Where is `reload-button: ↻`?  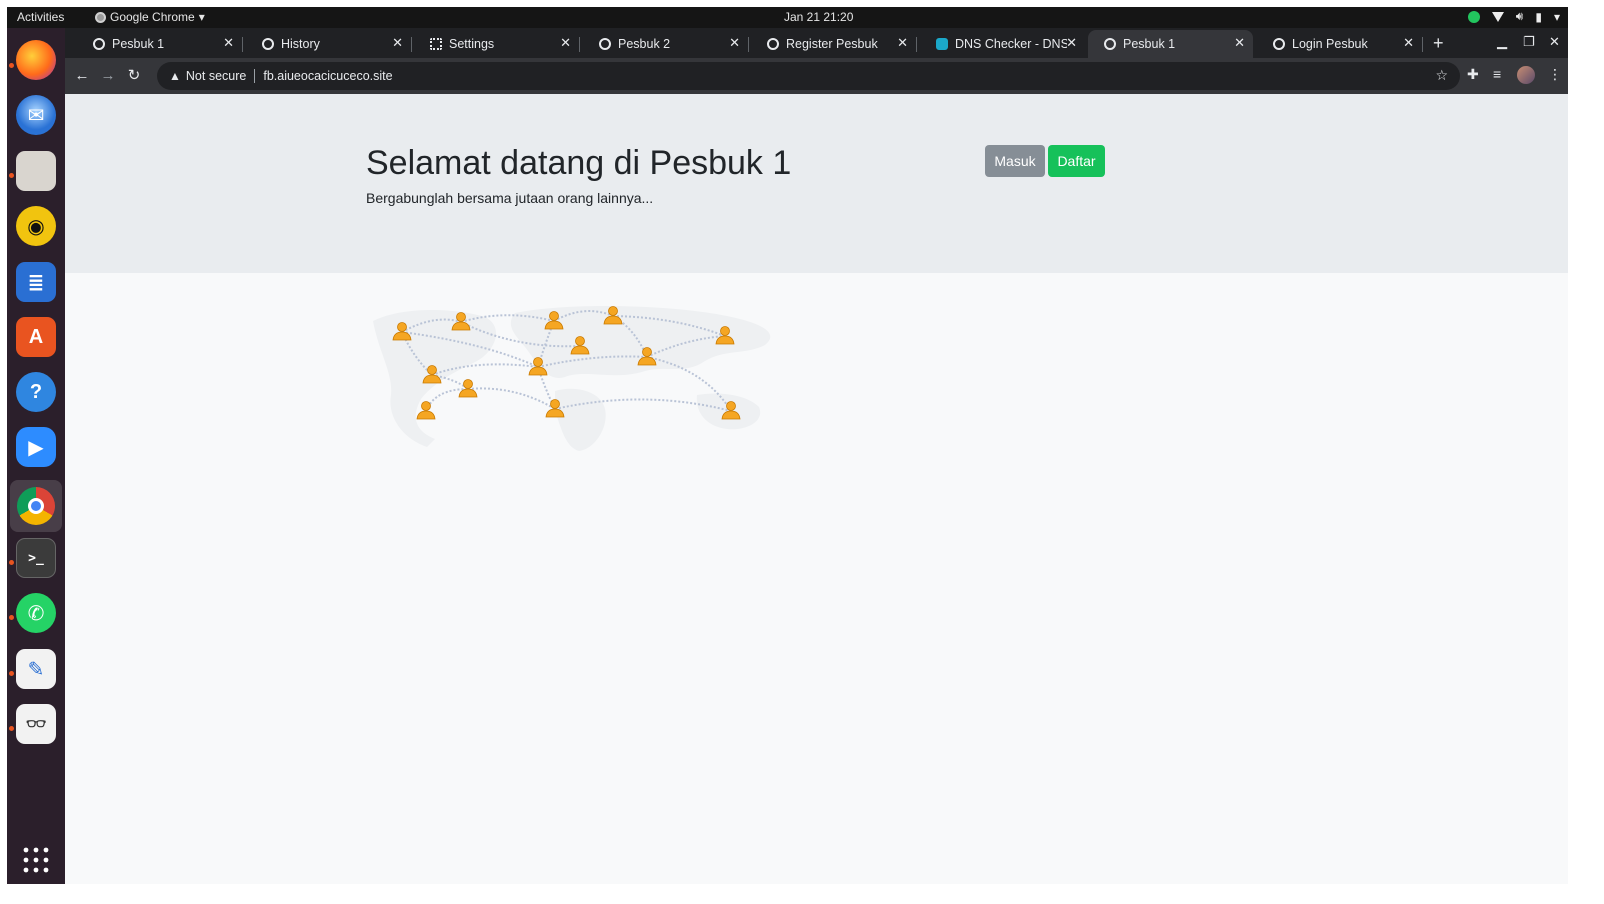 reload-button: ↻ is located at coordinates (134, 76).